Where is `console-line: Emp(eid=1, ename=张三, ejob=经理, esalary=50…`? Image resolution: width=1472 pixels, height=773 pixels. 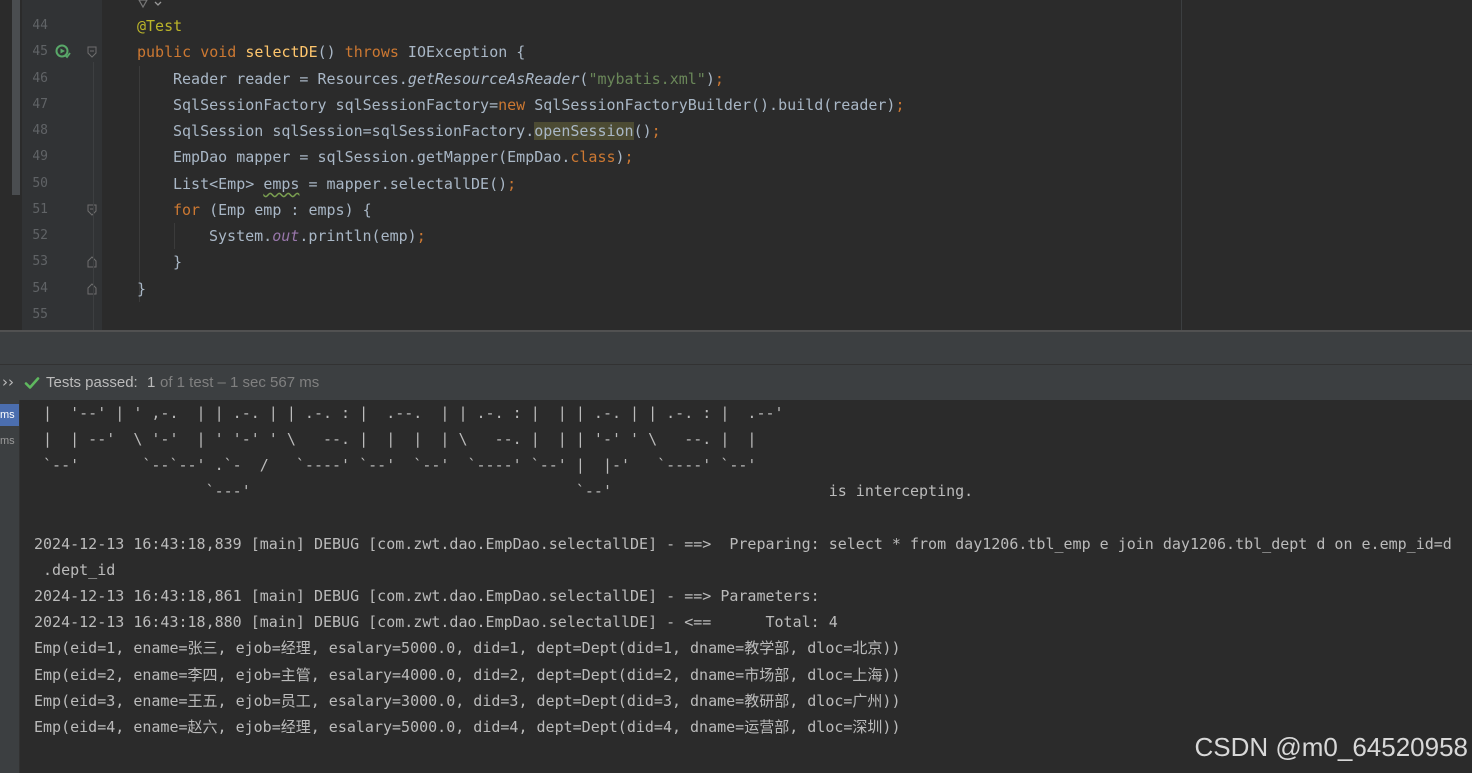
console-line: Emp(eid=1, ename=张三, ejob=经理, esalary=50… is located at coordinates (467, 648).